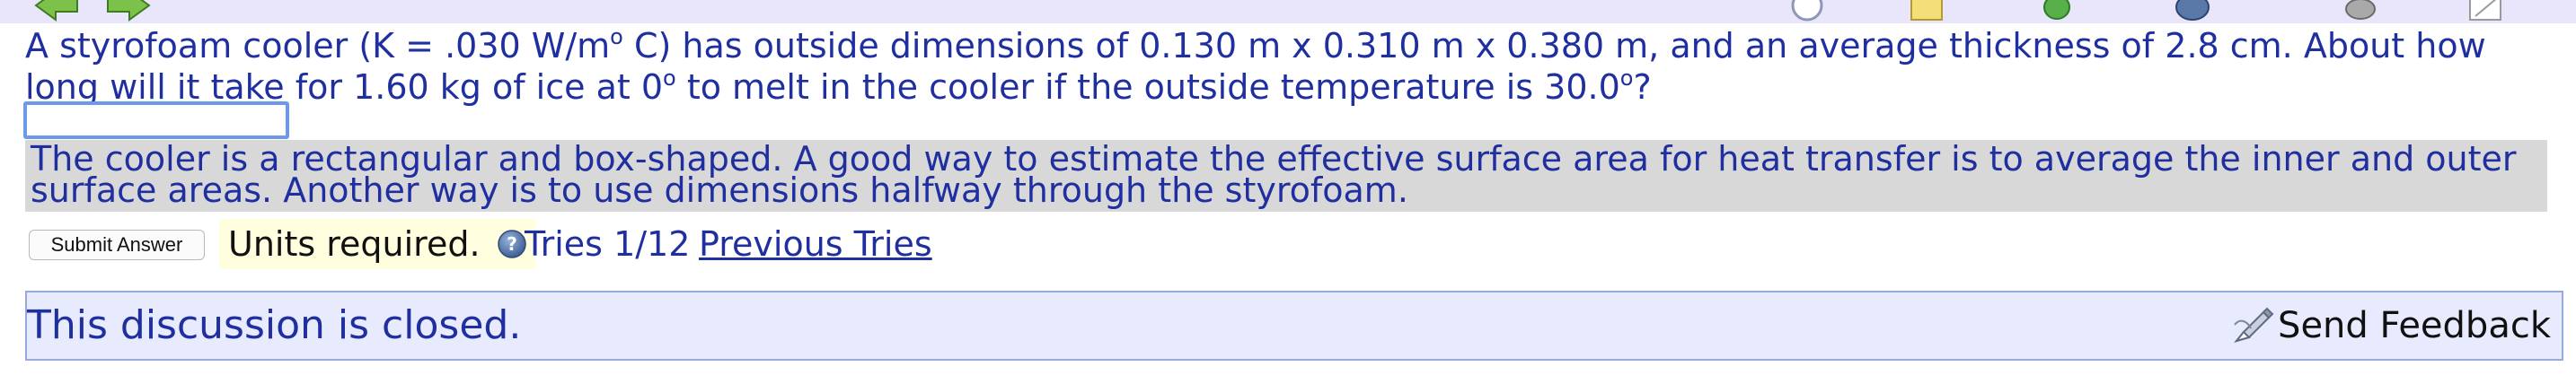 This screenshot has height=384, width=2576. I want to click on forward-arrow-icon, so click(128, 11).